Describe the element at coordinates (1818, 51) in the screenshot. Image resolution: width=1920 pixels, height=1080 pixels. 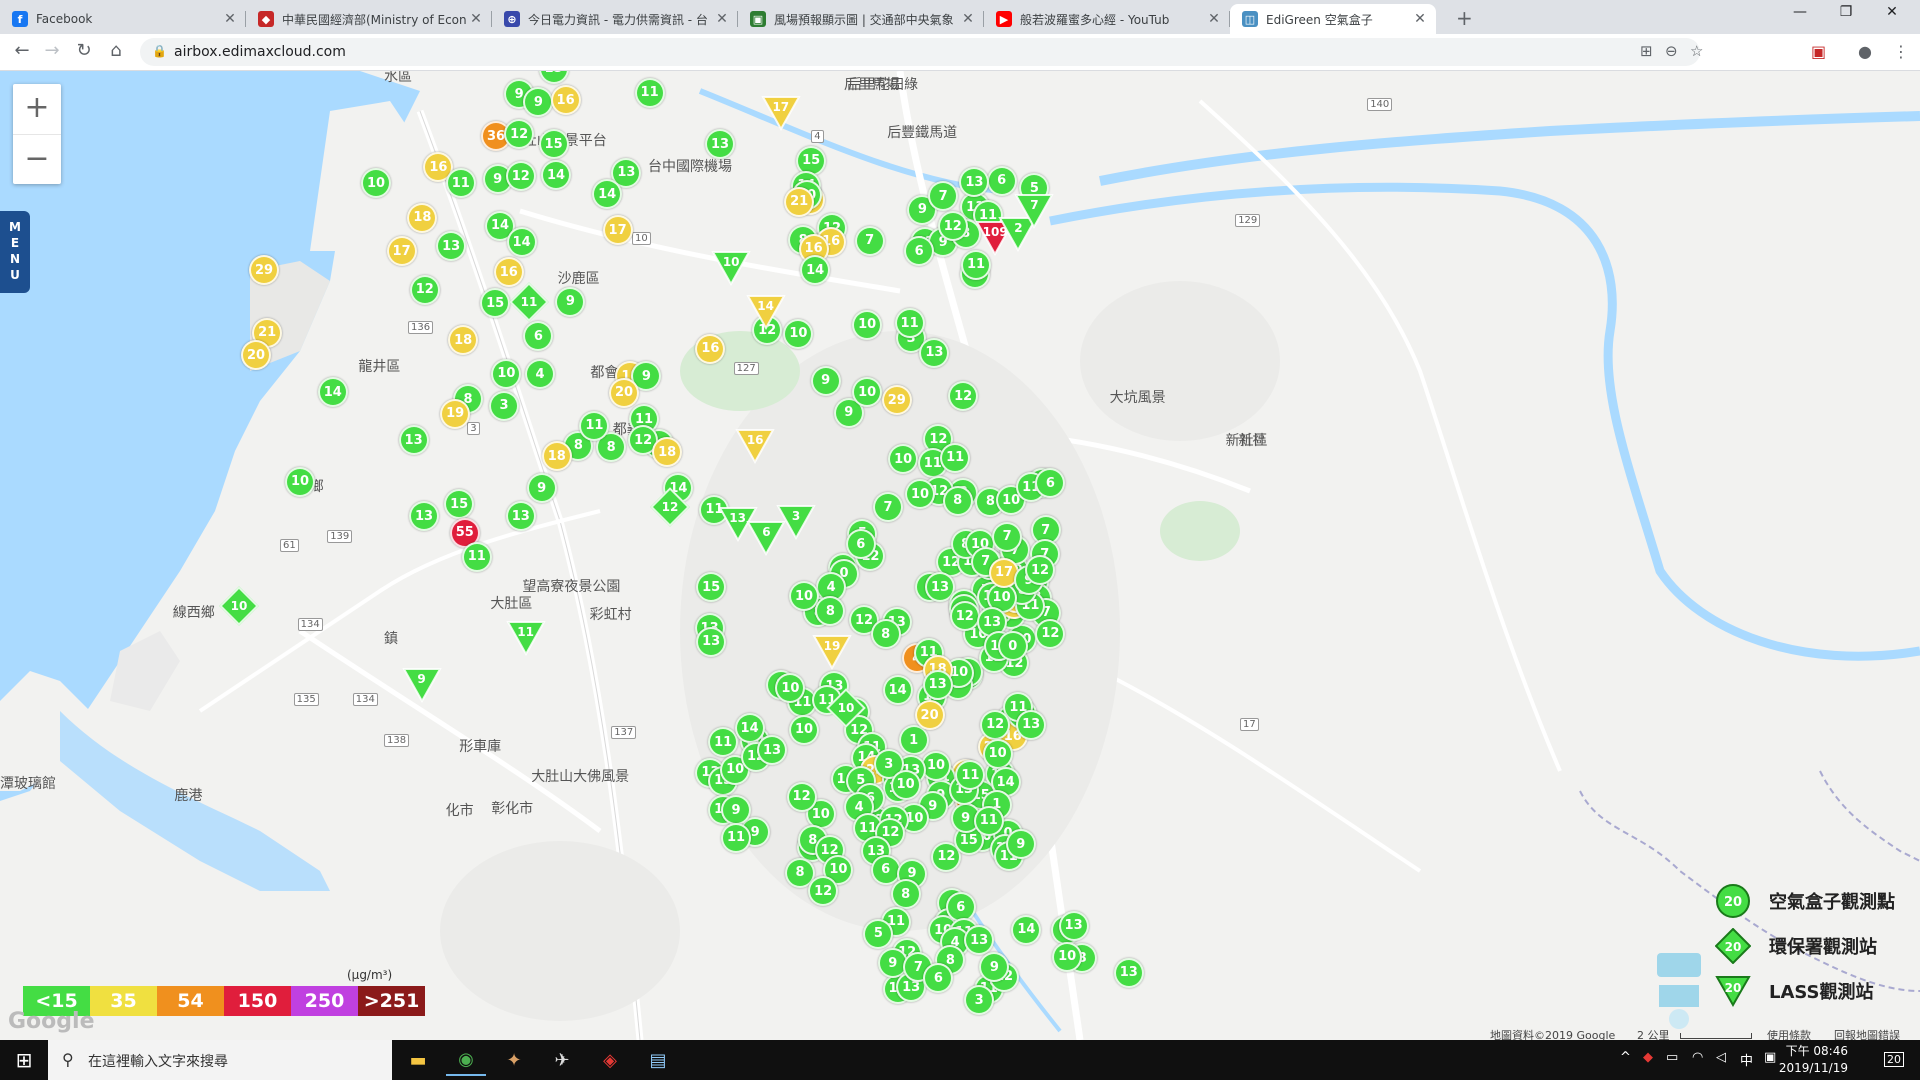
I see `extension-icon: ▣` at that location.